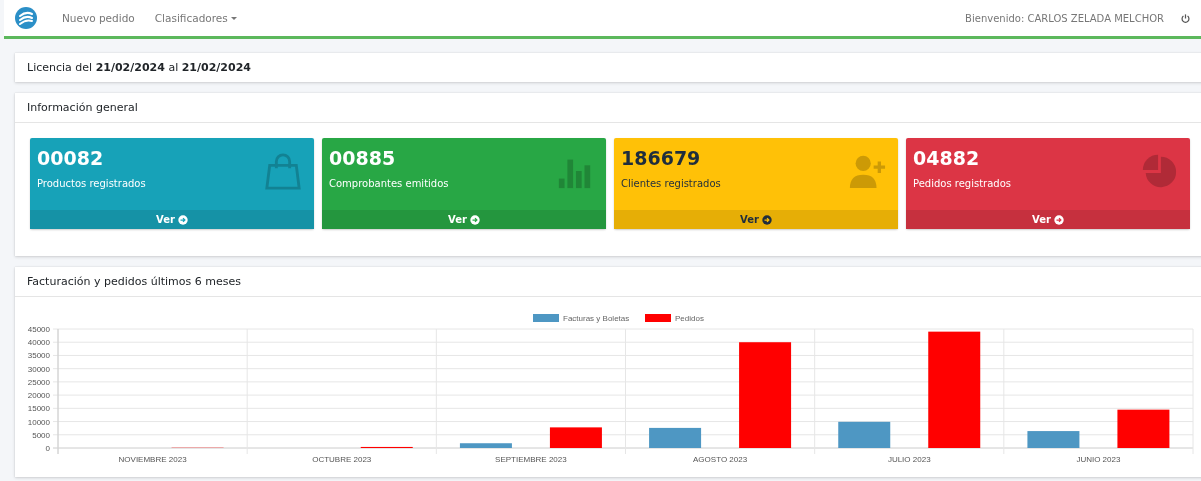 This screenshot has width=1201, height=481. What do you see at coordinates (98, 18) in the screenshot?
I see `nav-link: Nuevo pedido` at bounding box center [98, 18].